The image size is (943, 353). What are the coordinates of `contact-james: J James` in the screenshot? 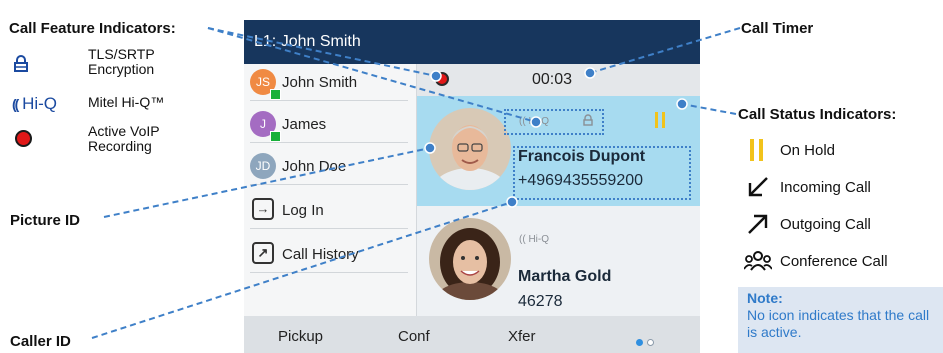 It's located at (329, 124).